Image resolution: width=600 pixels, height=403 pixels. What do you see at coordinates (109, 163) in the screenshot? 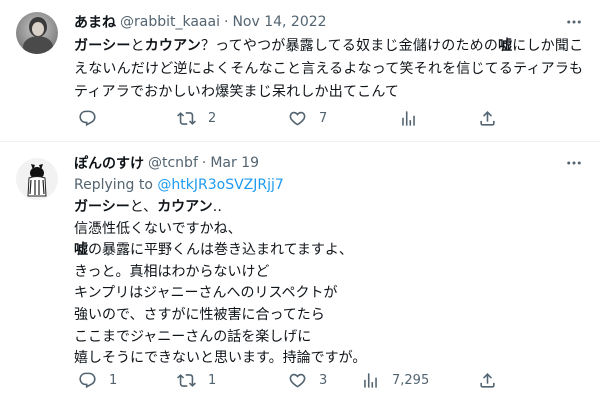
I see `display-name: ぽんのすけ` at bounding box center [109, 163].